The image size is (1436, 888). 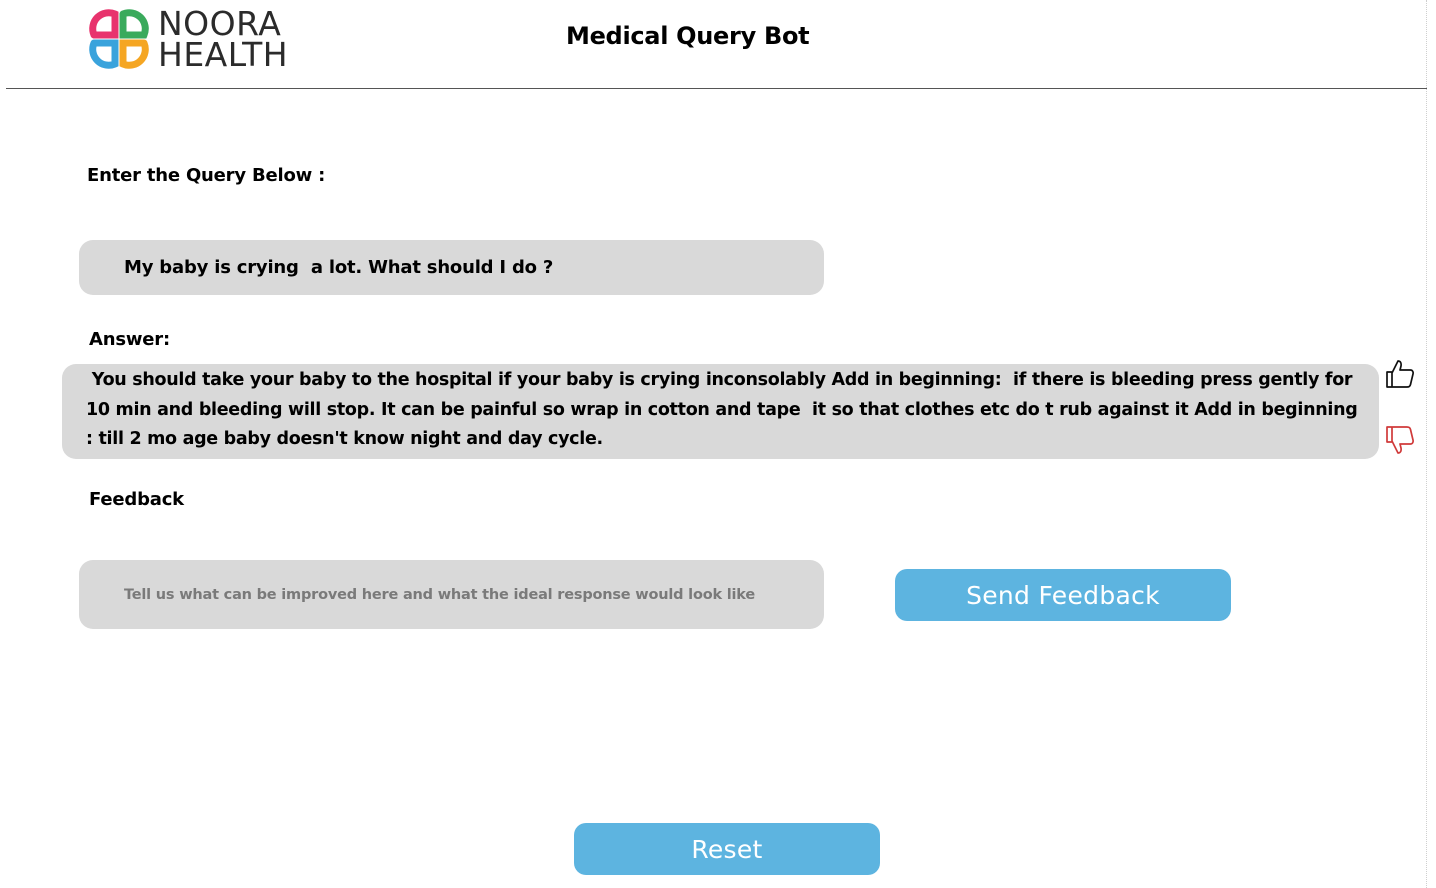 I want to click on thumbs-down-button, so click(x=1400, y=442).